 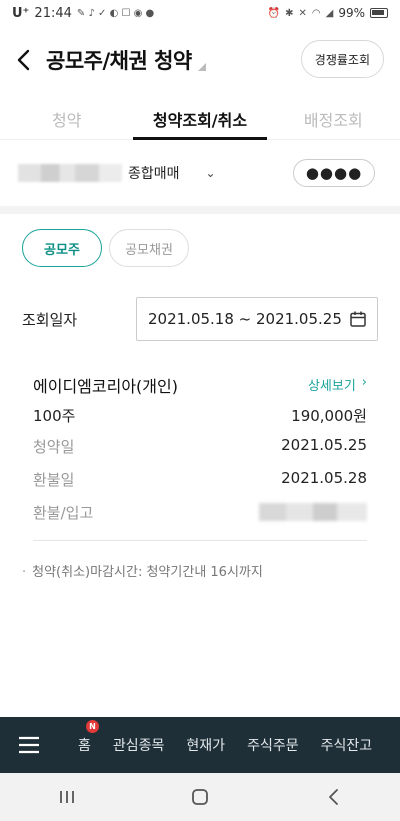 What do you see at coordinates (105, 386) in the screenshot?
I see `stock-name: 에이디엠코리아(개인)` at bounding box center [105, 386].